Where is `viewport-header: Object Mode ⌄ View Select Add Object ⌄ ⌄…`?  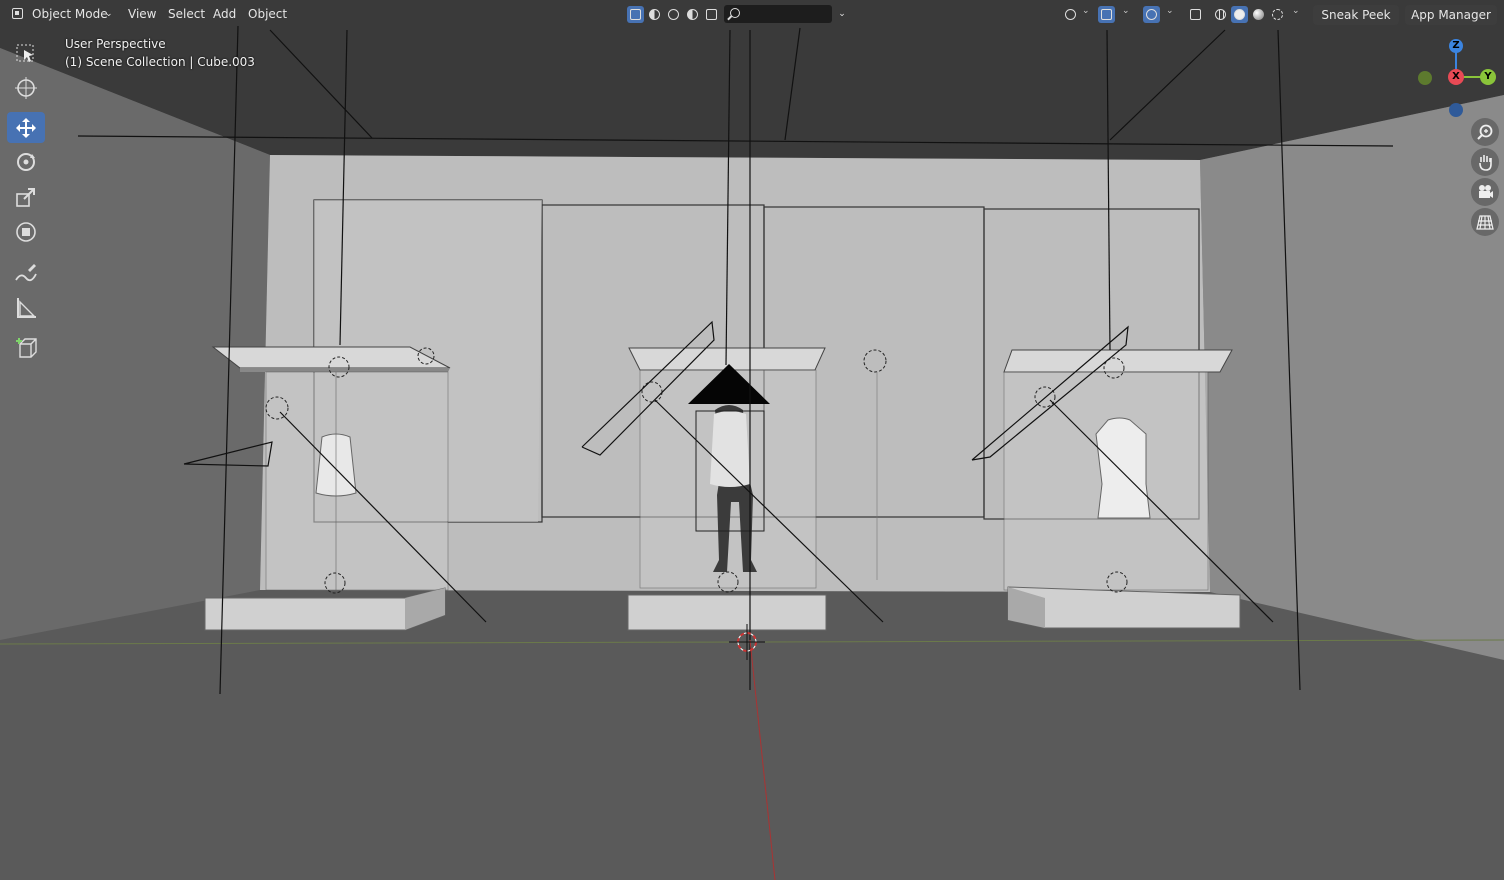 viewport-header: Object Mode ⌄ View Select Add Object ⌄ ⌄… is located at coordinates (752, 15).